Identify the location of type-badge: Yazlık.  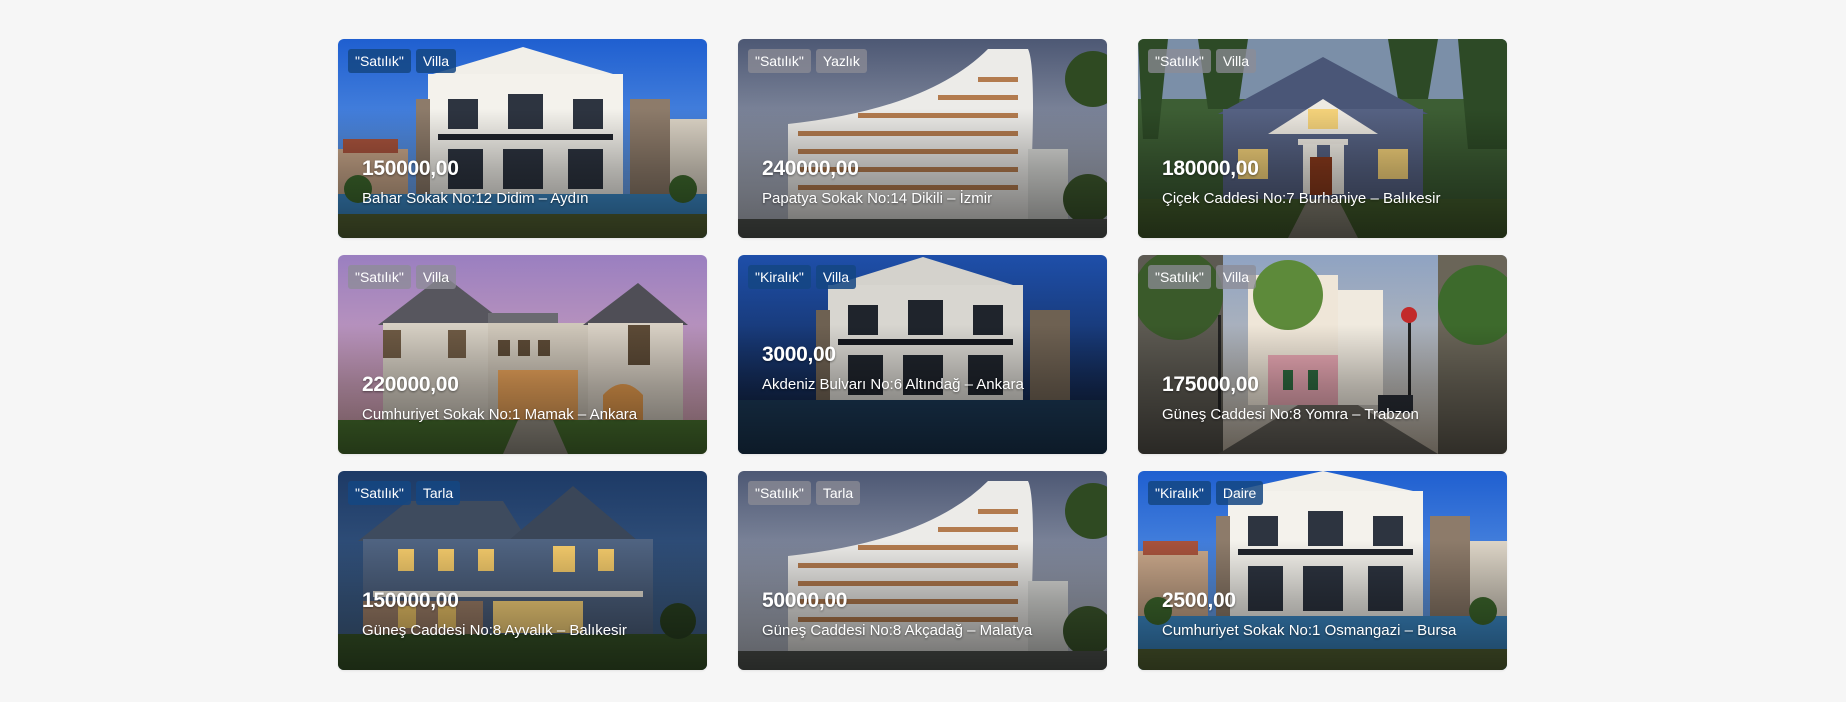
(841, 61).